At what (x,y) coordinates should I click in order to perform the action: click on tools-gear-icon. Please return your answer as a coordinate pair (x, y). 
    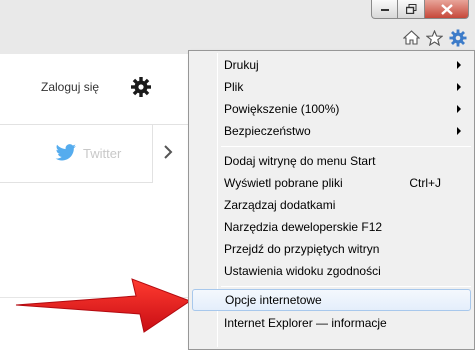
    Looking at the image, I should click on (457, 37).